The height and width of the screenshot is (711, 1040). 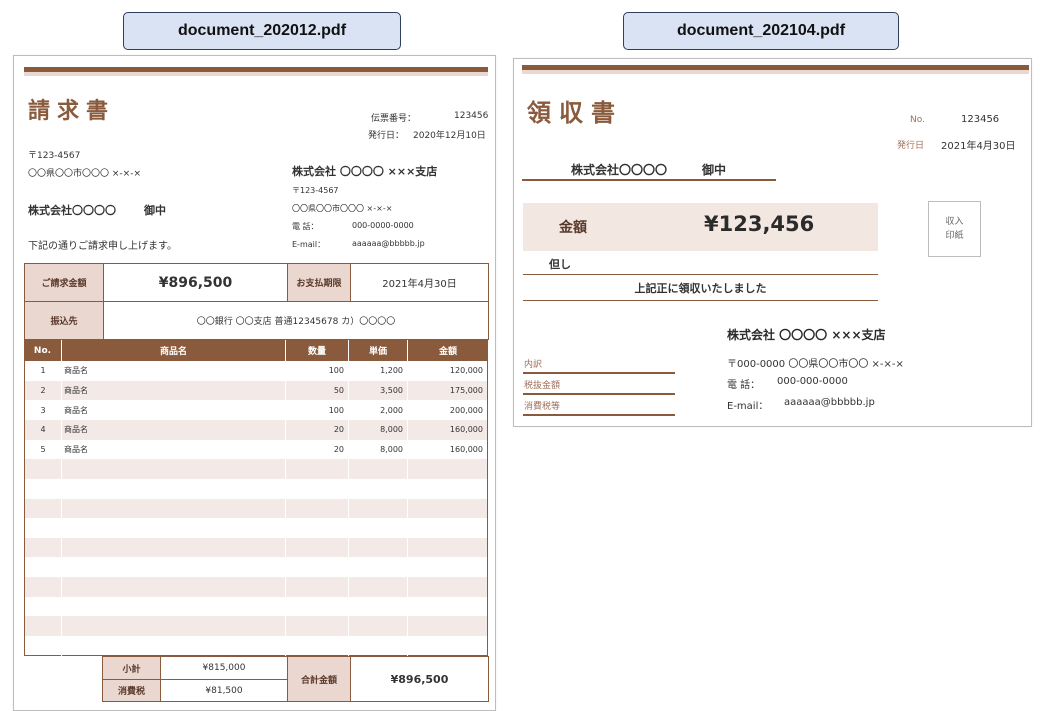 I want to click on header-unit-price: 単価, so click(x=378, y=350).